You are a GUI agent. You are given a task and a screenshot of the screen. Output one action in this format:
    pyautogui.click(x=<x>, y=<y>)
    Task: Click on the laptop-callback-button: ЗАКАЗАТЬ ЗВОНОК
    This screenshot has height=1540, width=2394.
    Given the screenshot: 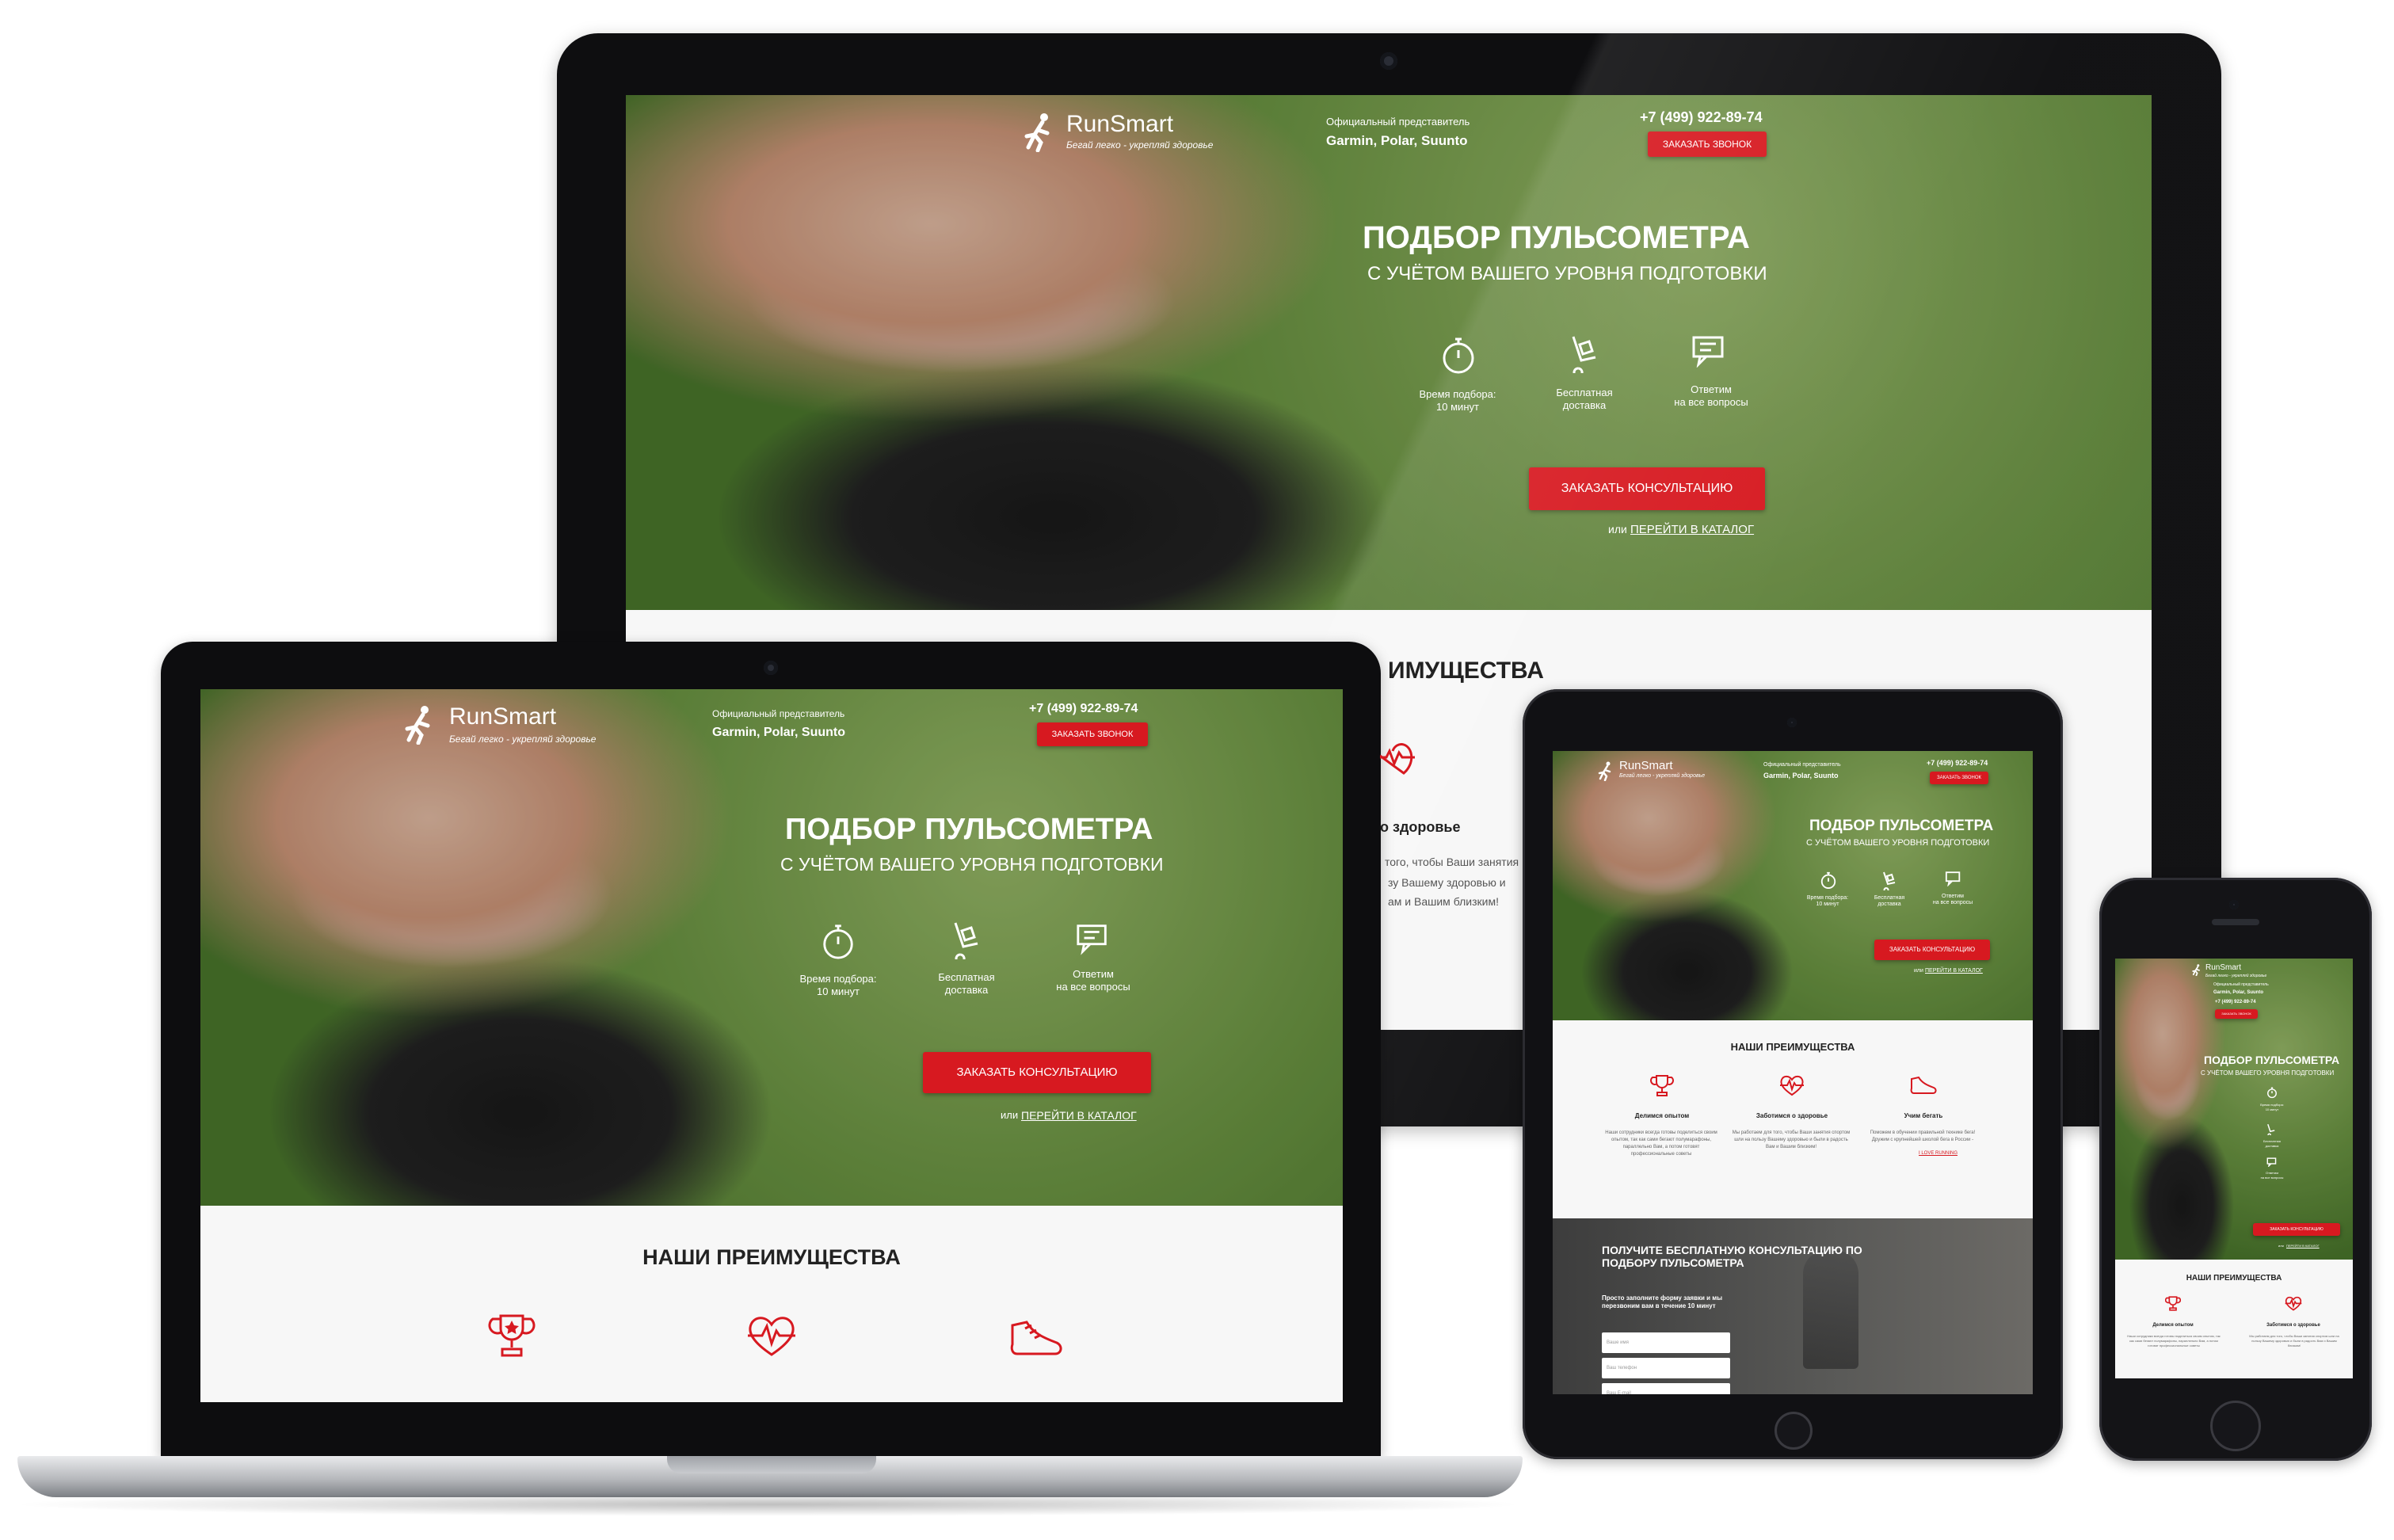 What is the action you would take?
    pyautogui.click(x=1092, y=734)
    